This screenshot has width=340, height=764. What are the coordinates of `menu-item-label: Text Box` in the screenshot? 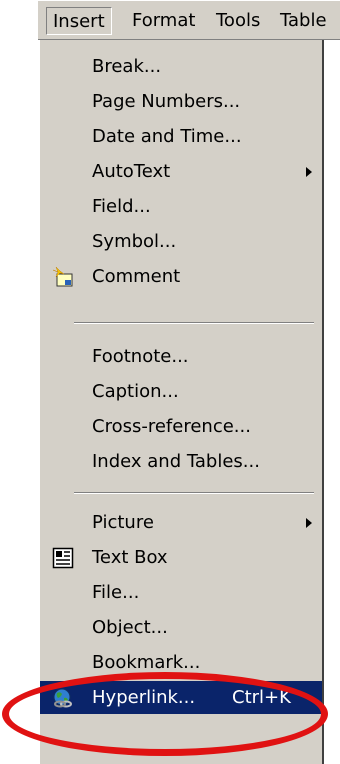 It's located at (130, 557).